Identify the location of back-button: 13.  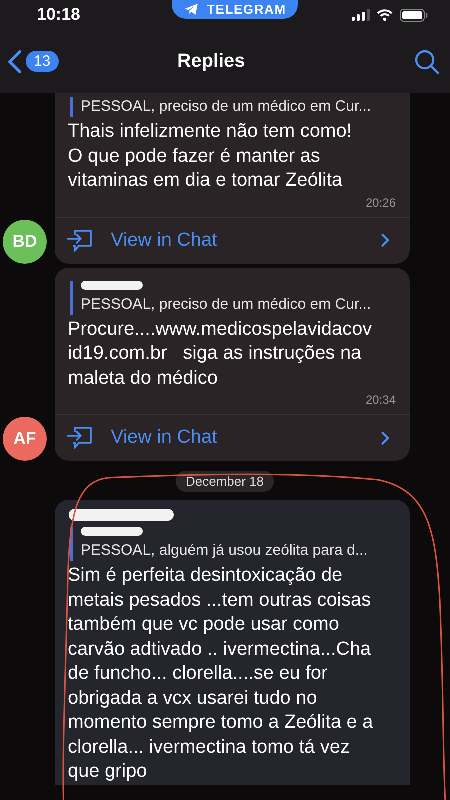
(33, 62).